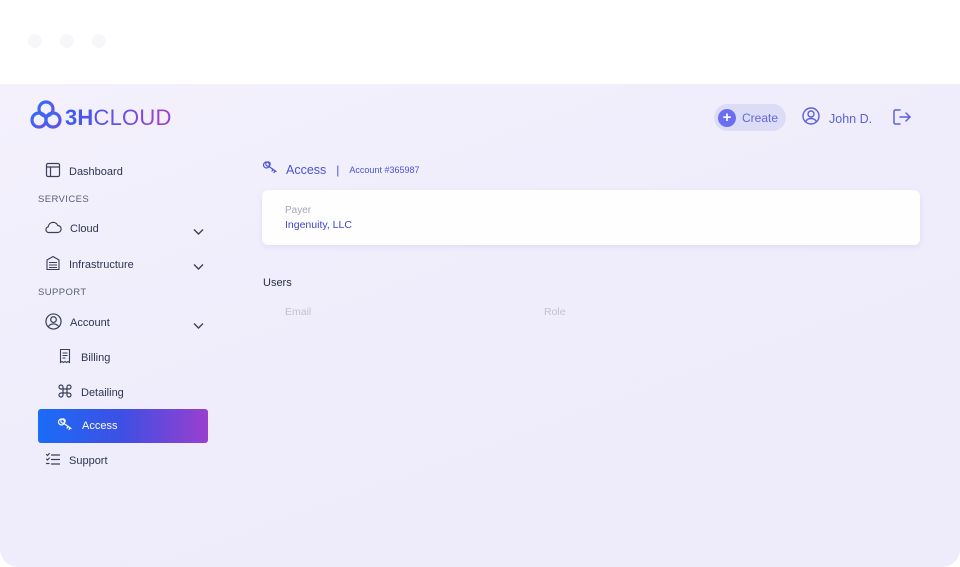  Describe the element at coordinates (101, 264) in the screenshot. I see `sidebar-item-label: Infrastructure` at that location.